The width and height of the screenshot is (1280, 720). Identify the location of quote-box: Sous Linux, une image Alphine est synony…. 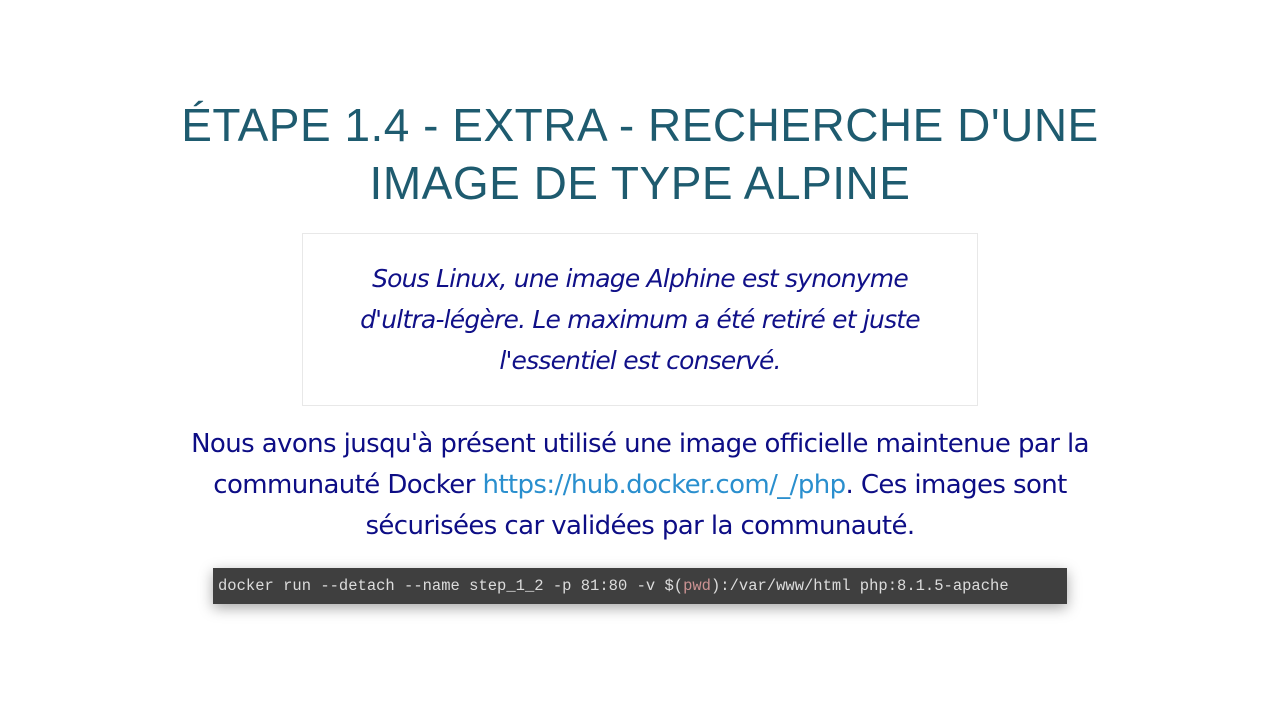
(640, 319).